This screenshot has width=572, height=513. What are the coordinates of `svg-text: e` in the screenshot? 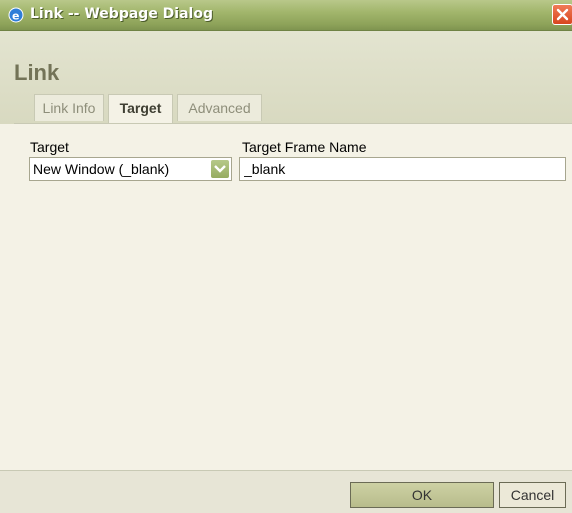 It's located at (15, 16).